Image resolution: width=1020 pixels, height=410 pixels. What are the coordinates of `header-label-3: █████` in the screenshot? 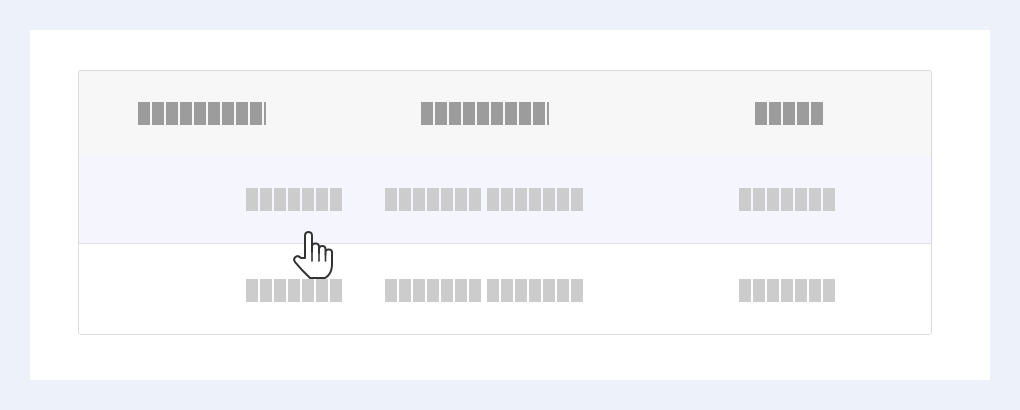 It's located at (789, 113).